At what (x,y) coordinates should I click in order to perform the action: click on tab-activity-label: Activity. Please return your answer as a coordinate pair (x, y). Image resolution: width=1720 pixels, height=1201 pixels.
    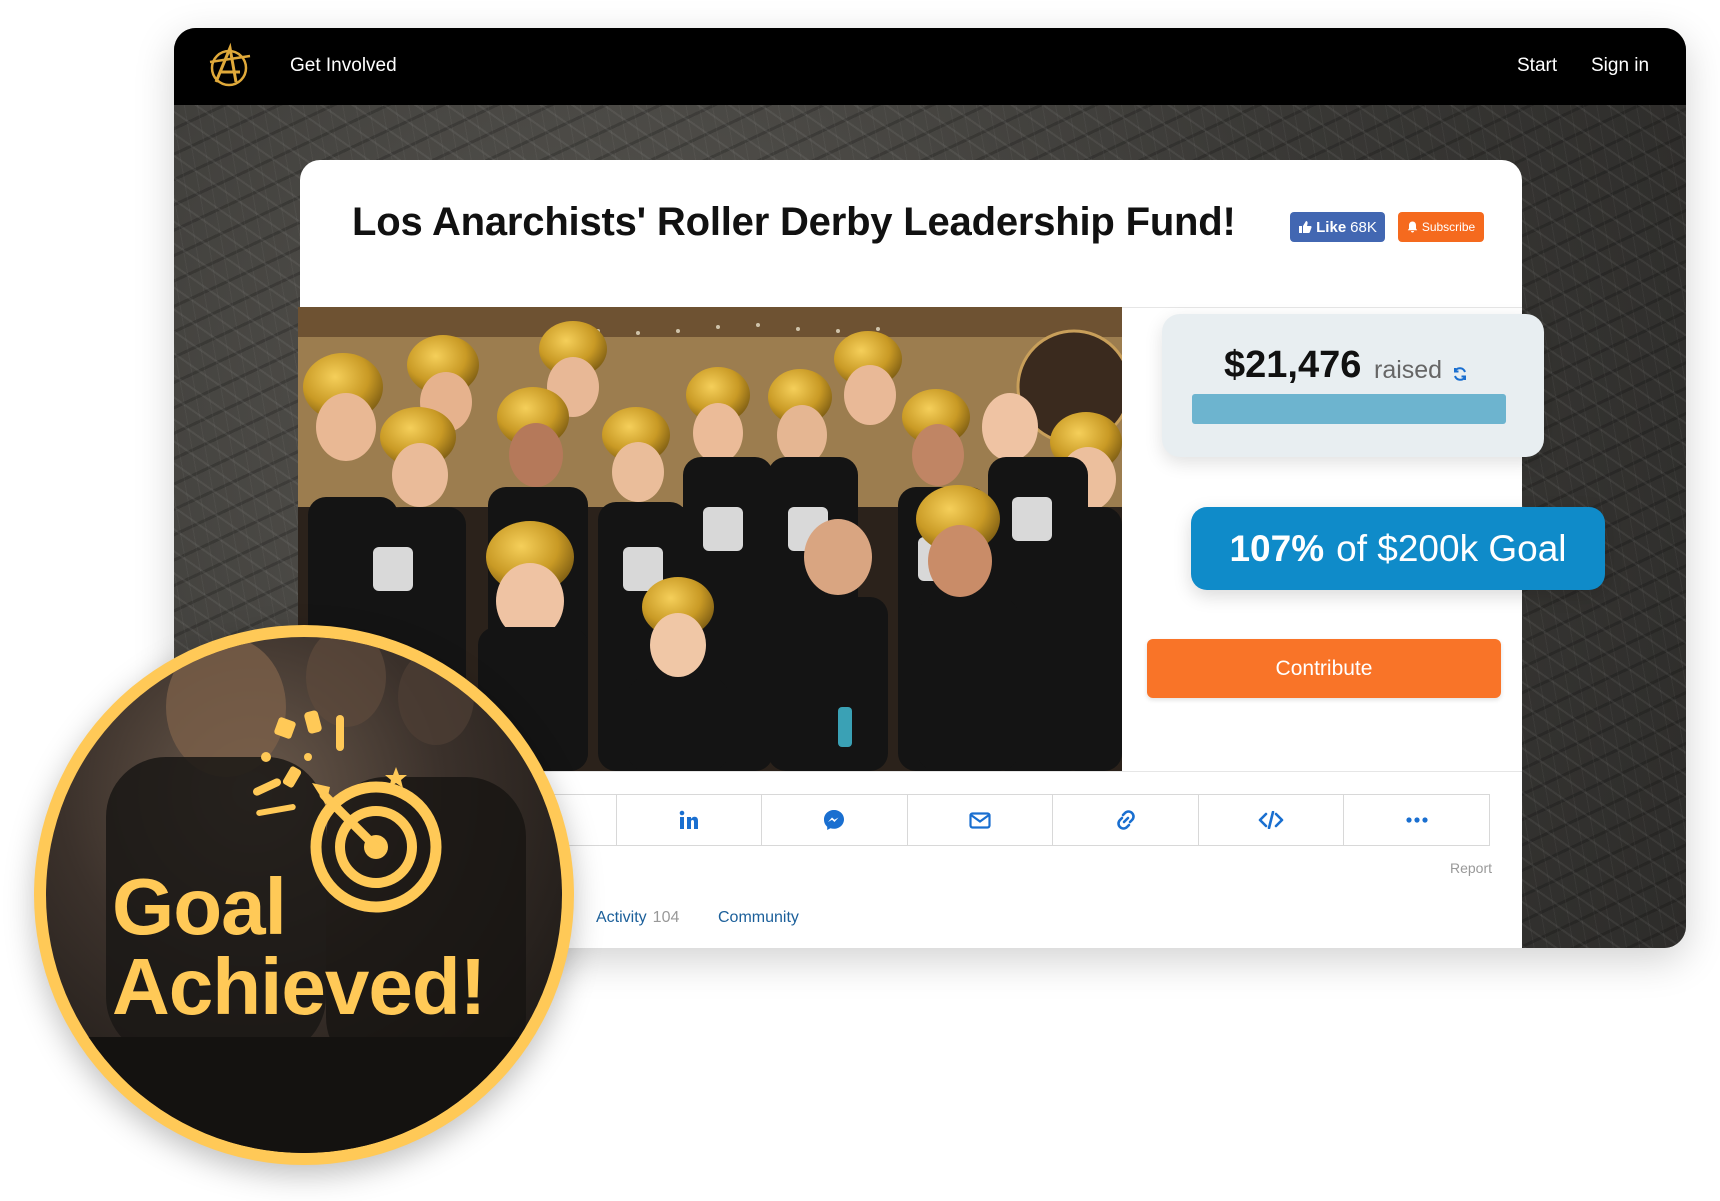
    Looking at the image, I should click on (621, 917).